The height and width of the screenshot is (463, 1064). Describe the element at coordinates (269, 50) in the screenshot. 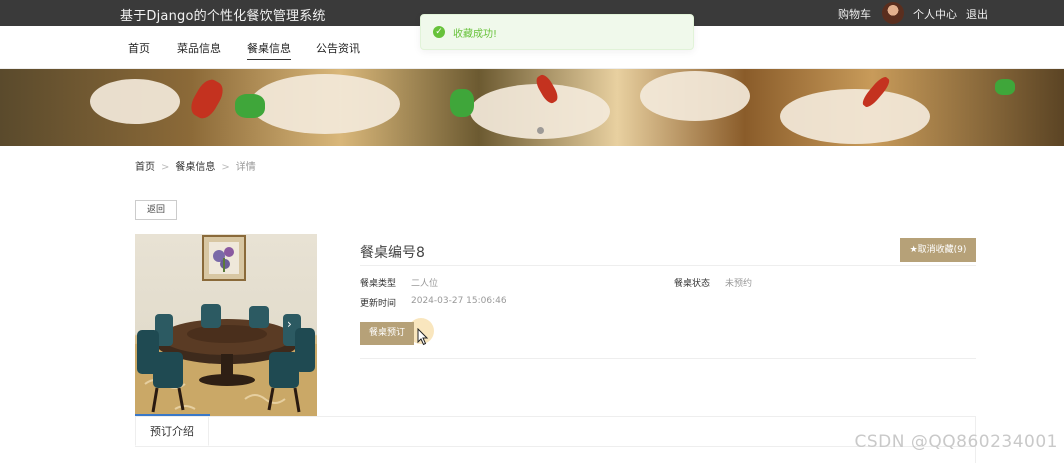

I see `nav-tables: 餐桌信息` at that location.